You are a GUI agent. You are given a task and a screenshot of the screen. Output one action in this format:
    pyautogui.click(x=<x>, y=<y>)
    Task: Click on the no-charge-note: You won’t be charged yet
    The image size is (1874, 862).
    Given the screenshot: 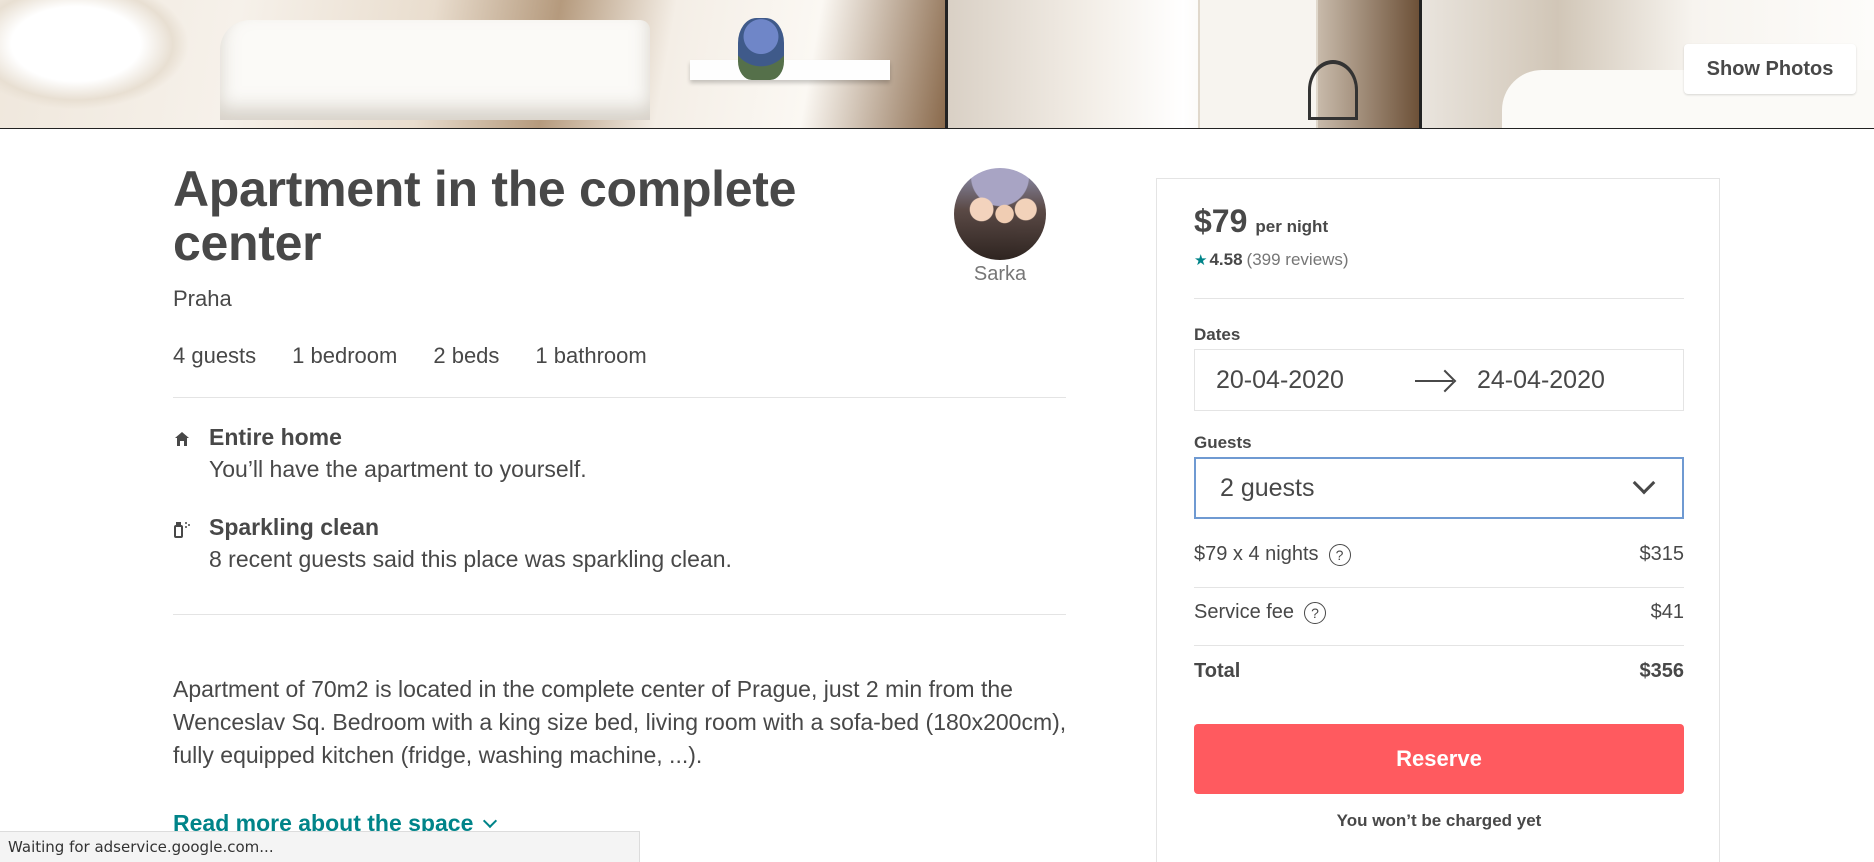 What is the action you would take?
    pyautogui.click(x=1439, y=820)
    